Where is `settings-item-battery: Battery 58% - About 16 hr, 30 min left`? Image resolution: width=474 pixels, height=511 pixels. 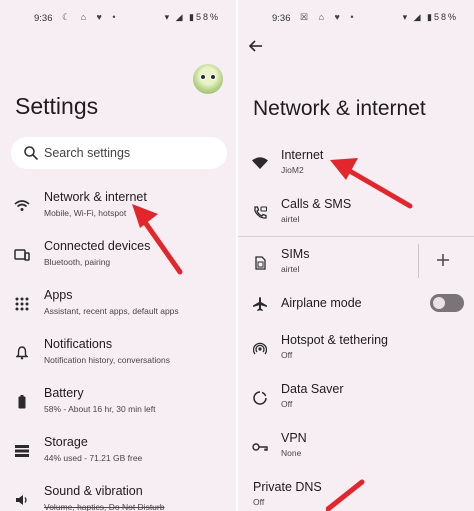
settings-item-battery: Battery 58% - About 16 hr, 30 min left is located at coordinates (118, 408).